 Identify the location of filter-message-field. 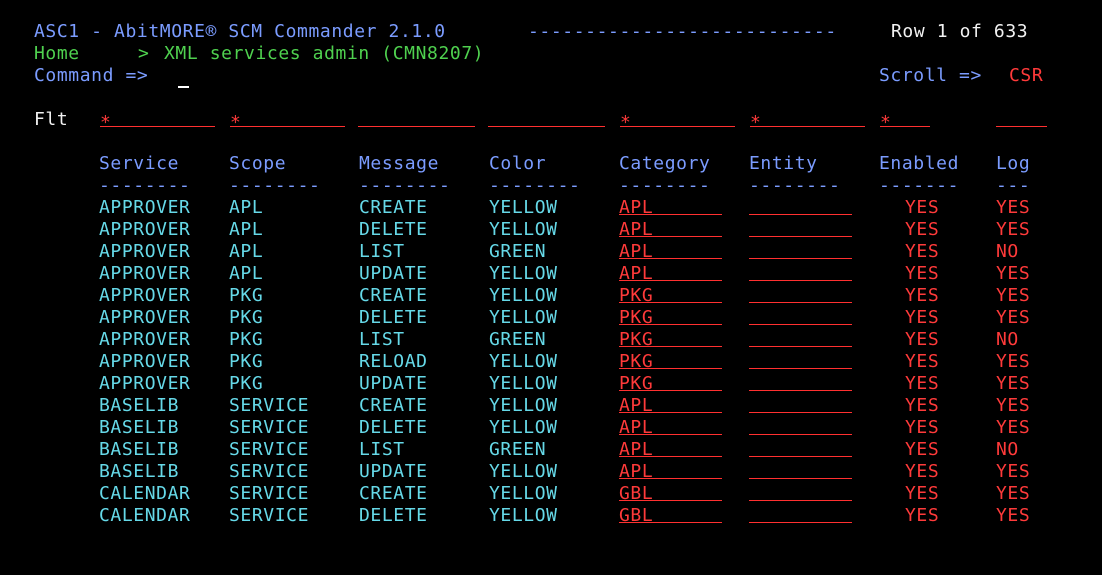
(416, 126).